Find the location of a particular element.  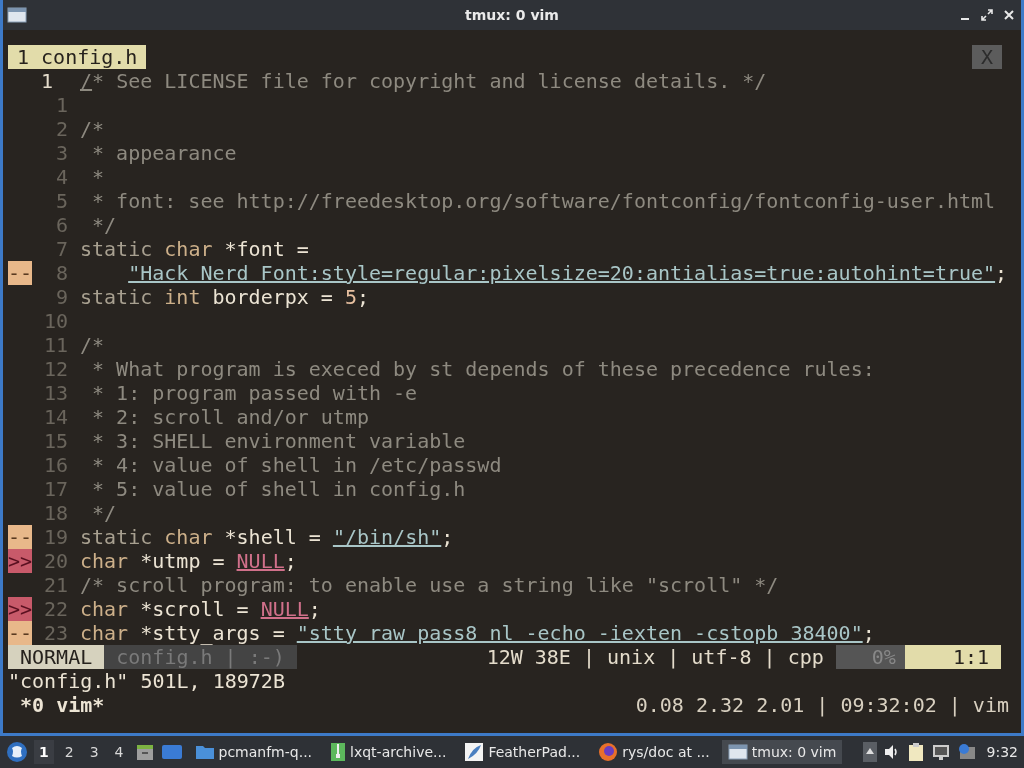

clipboard-icon is located at coordinates (915, 752).